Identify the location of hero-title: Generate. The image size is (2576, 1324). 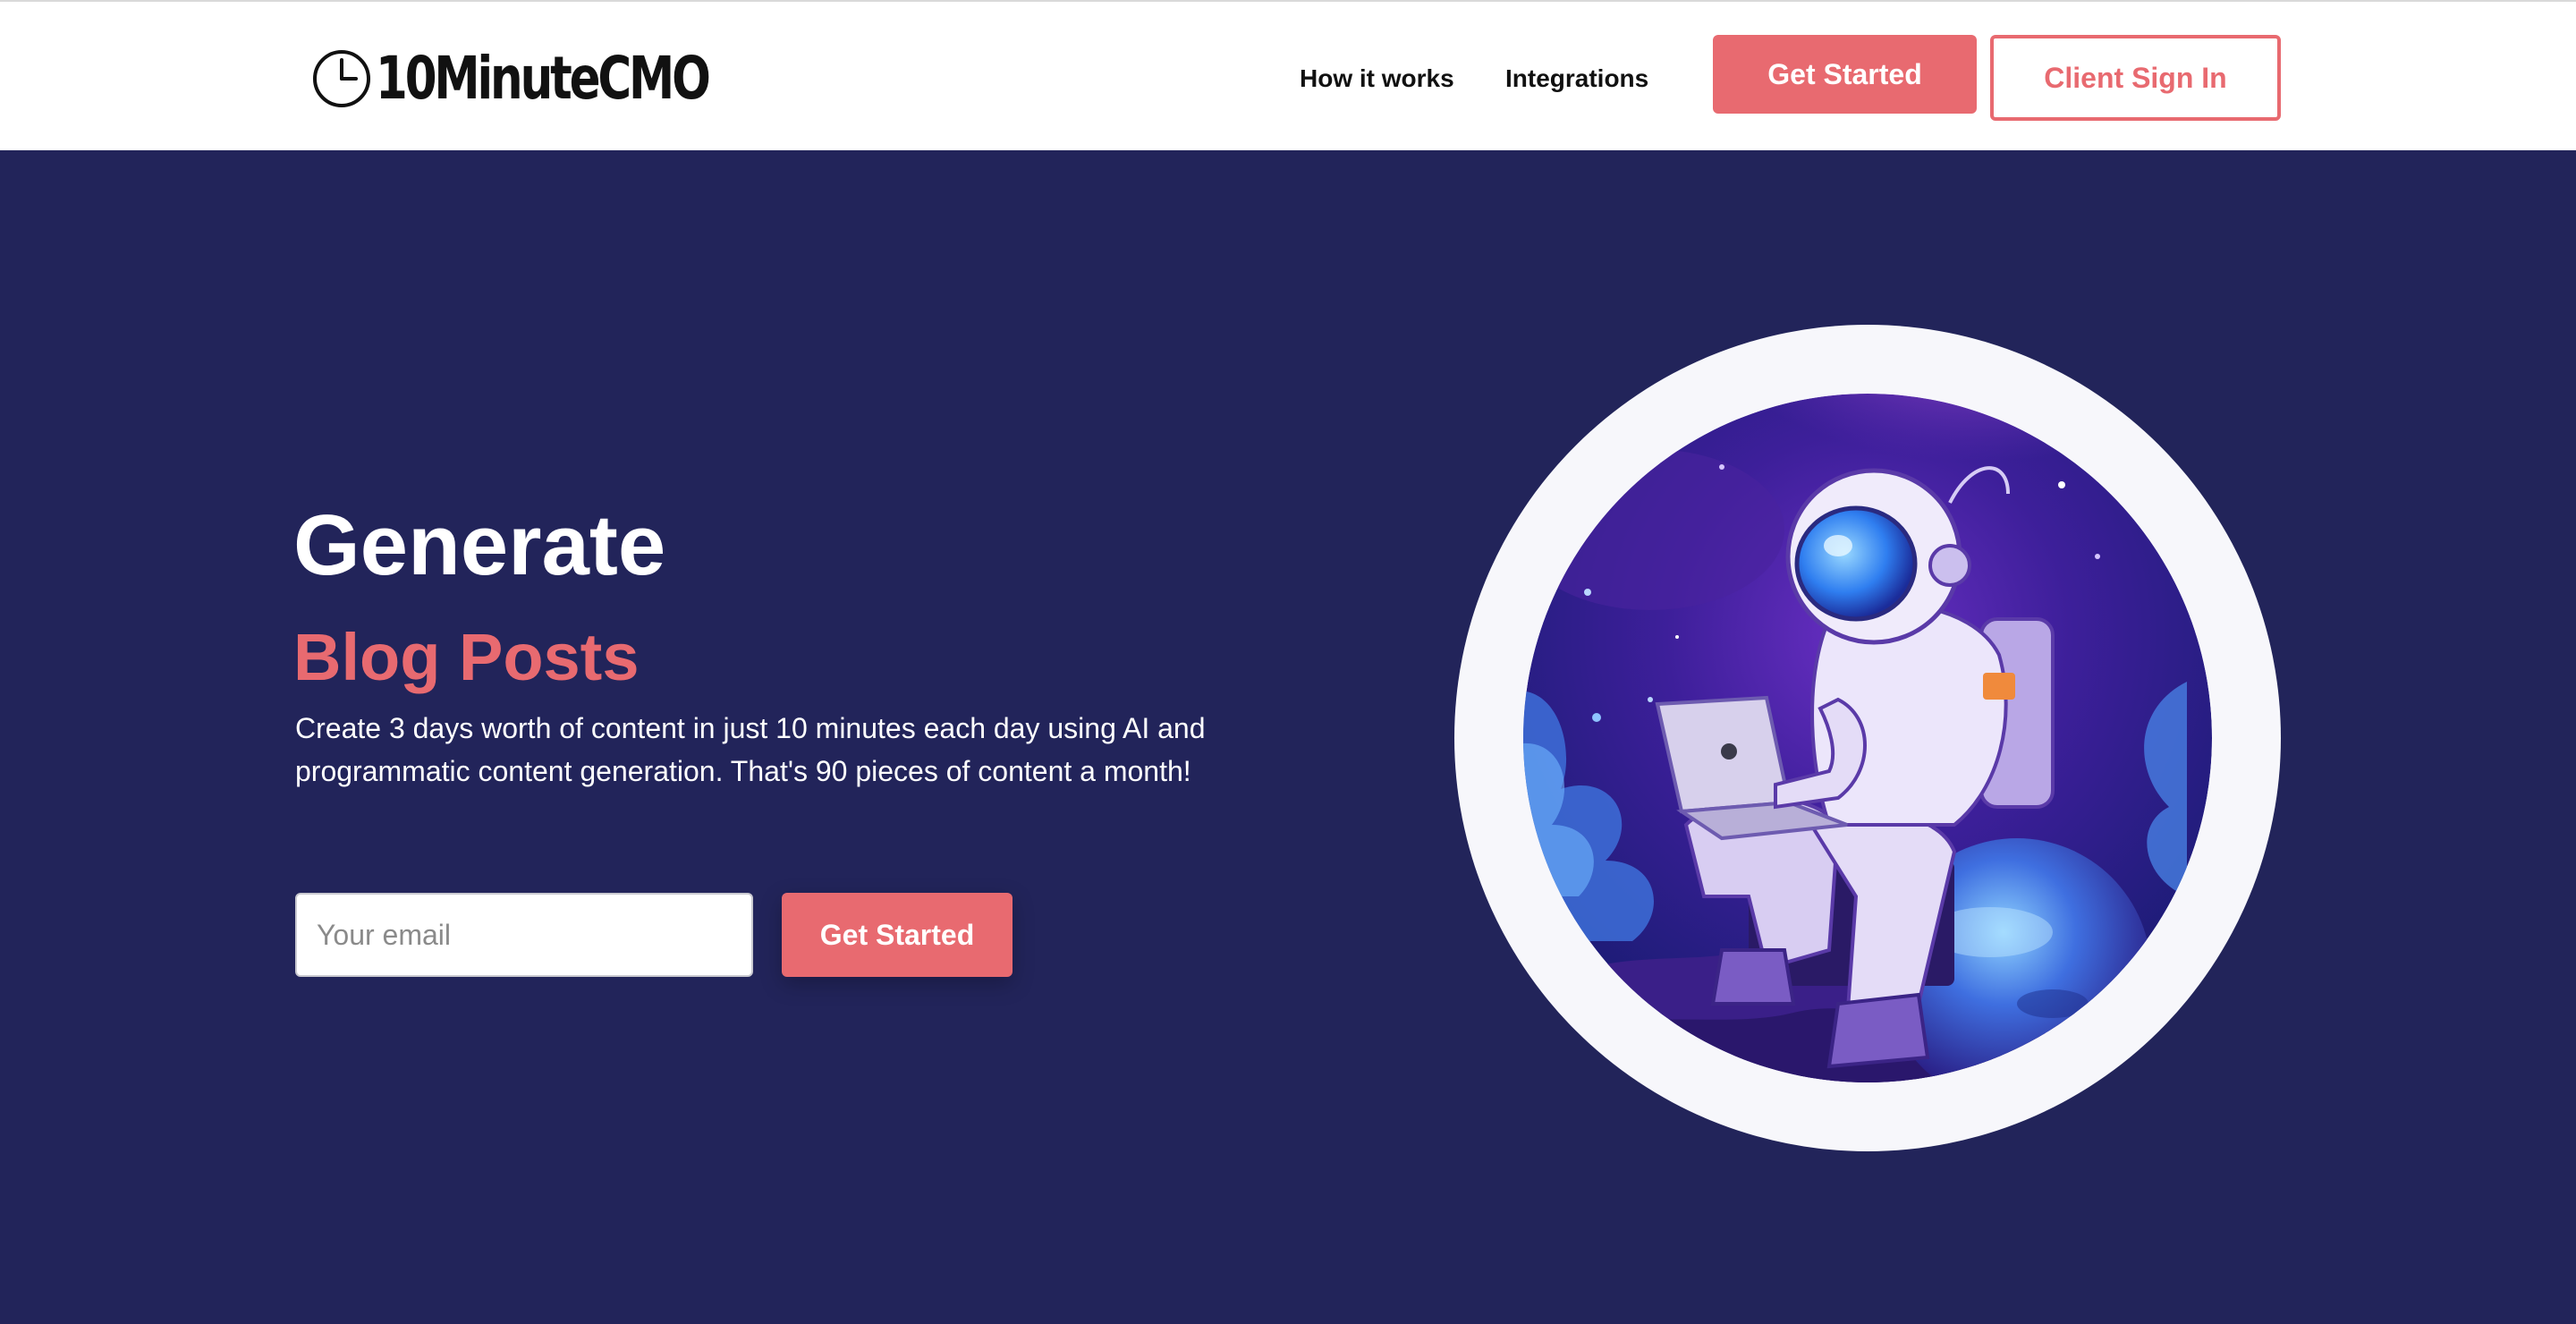
(479, 545).